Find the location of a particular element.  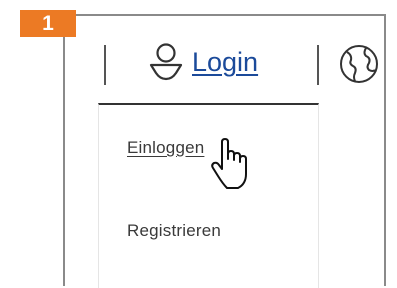

header-separator-right is located at coordinates (318, 65).